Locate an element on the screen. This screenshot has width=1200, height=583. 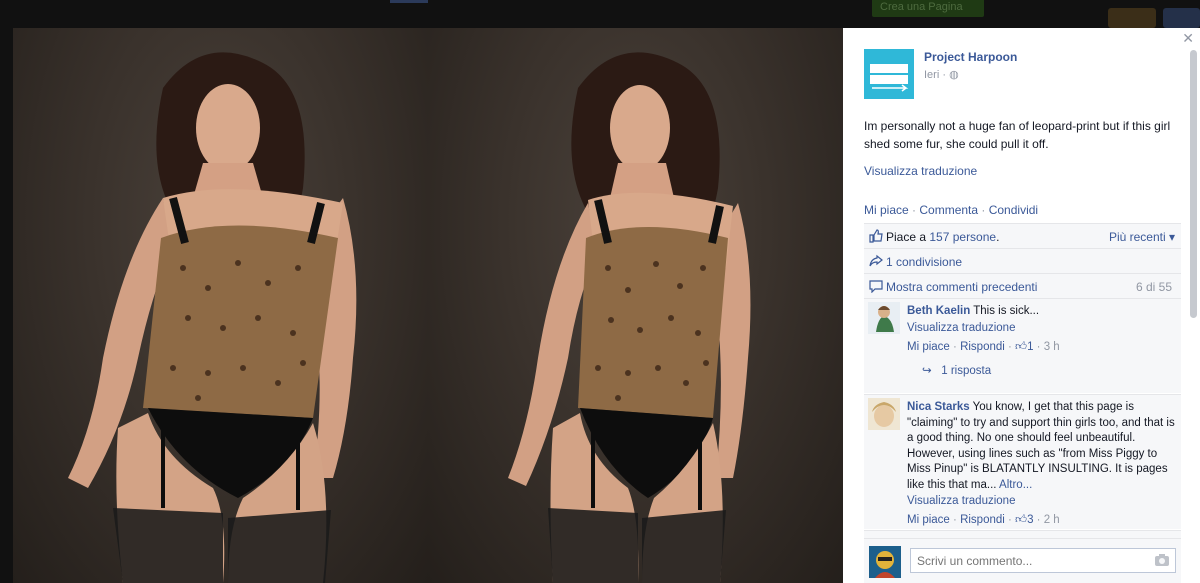
globe-icon: ◍ is located at coordinates (954, 75).